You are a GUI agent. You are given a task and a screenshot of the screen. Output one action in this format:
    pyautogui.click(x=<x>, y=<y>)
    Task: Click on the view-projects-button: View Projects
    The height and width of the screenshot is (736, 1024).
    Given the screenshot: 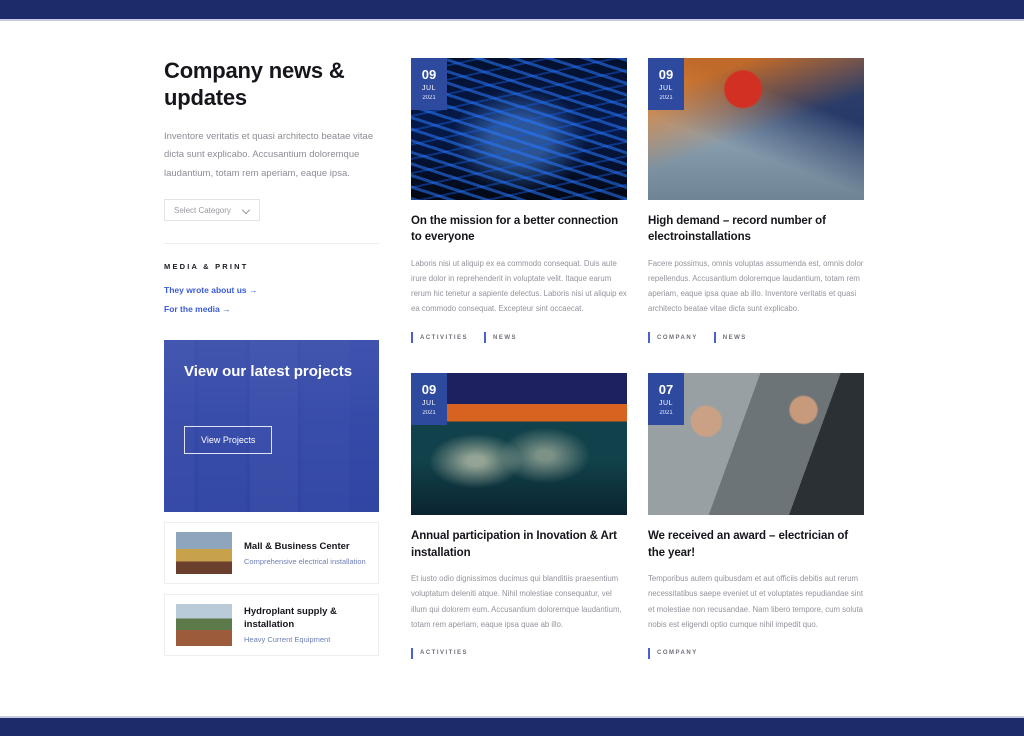 What is the action you would take?
    pyautogui.click(x=228, y=440)
    